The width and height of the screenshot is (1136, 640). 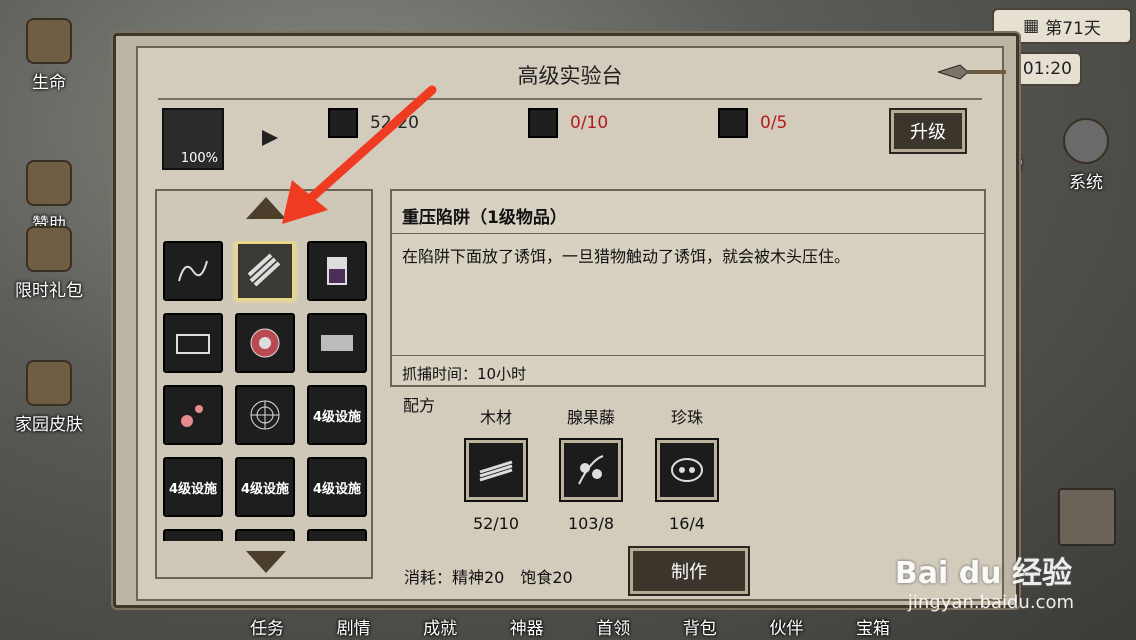 I want to click on scroll-down-icon, so click(x=266, y=562).